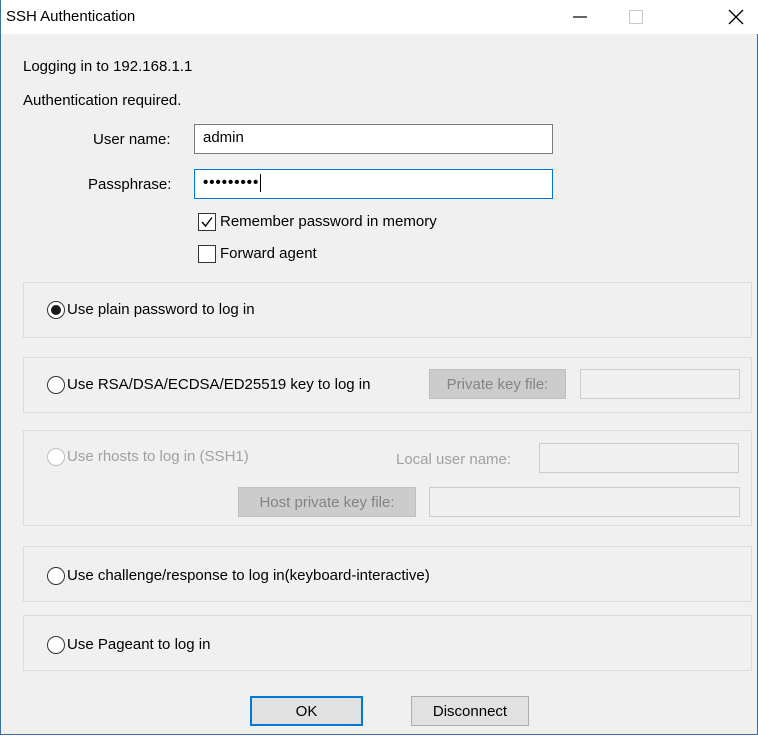 This screenshot has width=758, height=736. Describe the element at coordinates (497, 384) in the screenshot. I see `private-key-file-button: Private key file:` at that location.